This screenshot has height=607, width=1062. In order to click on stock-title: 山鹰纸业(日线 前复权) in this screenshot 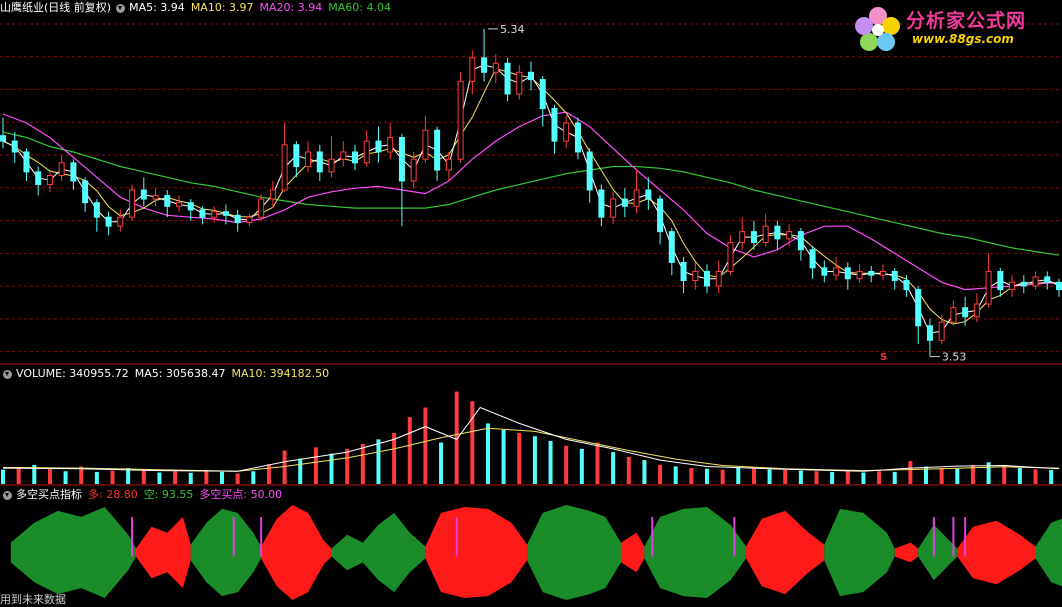, I will do `click(55, 8)`.